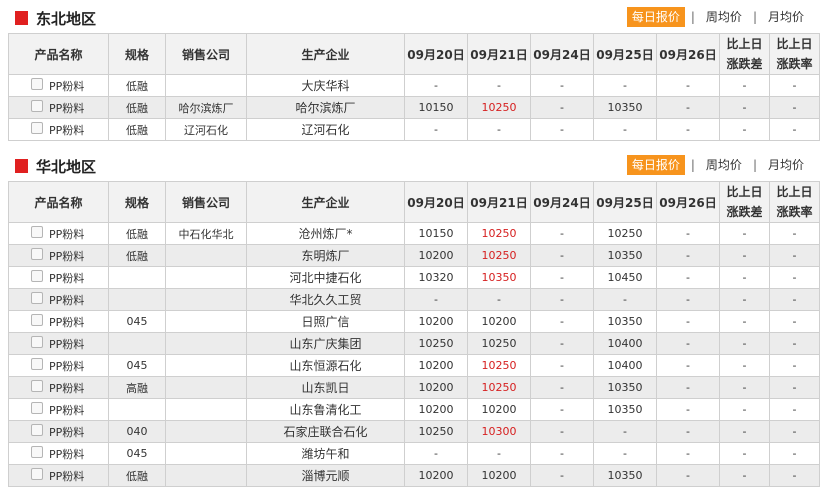 The height and width of the screenshot is (492, 827). What do you see at coordinates (436, 299) in the screenshot?
I see `cell-col-0920: -` at bounding box center [436, 299].